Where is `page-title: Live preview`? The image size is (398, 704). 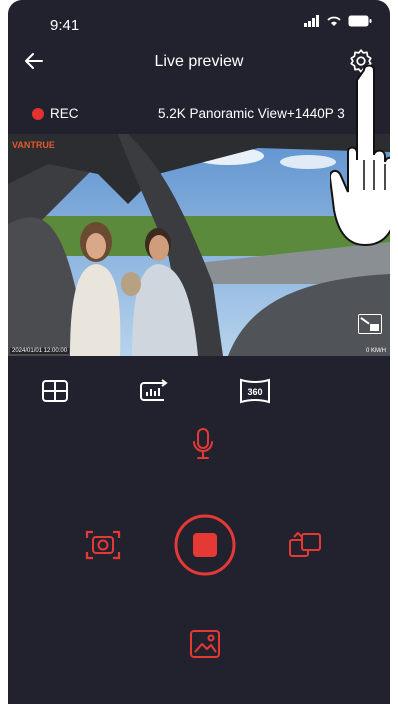
page-title: Live preview is located at coordinates (199, 61).